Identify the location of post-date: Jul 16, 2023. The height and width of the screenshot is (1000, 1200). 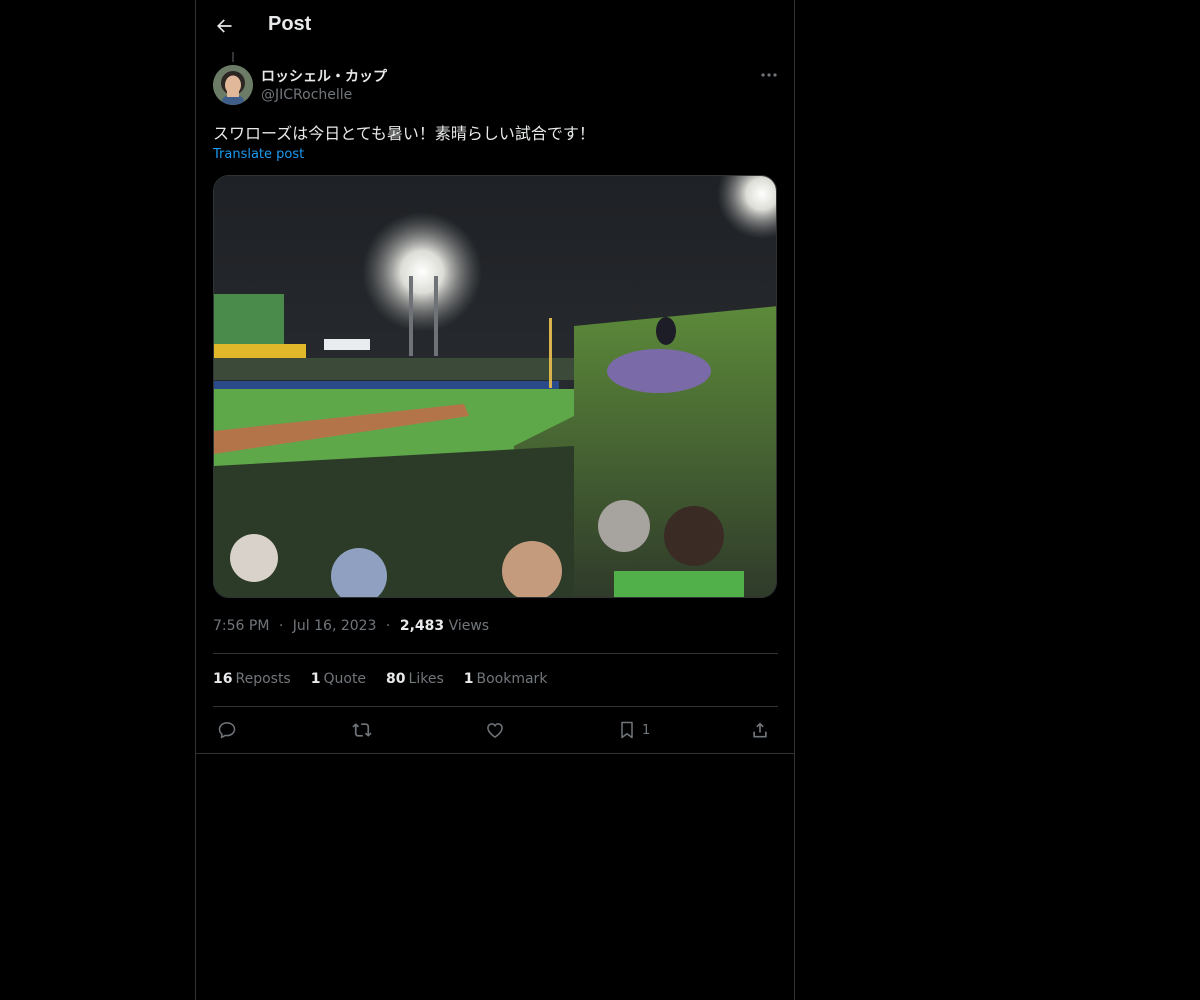
(335, 626).